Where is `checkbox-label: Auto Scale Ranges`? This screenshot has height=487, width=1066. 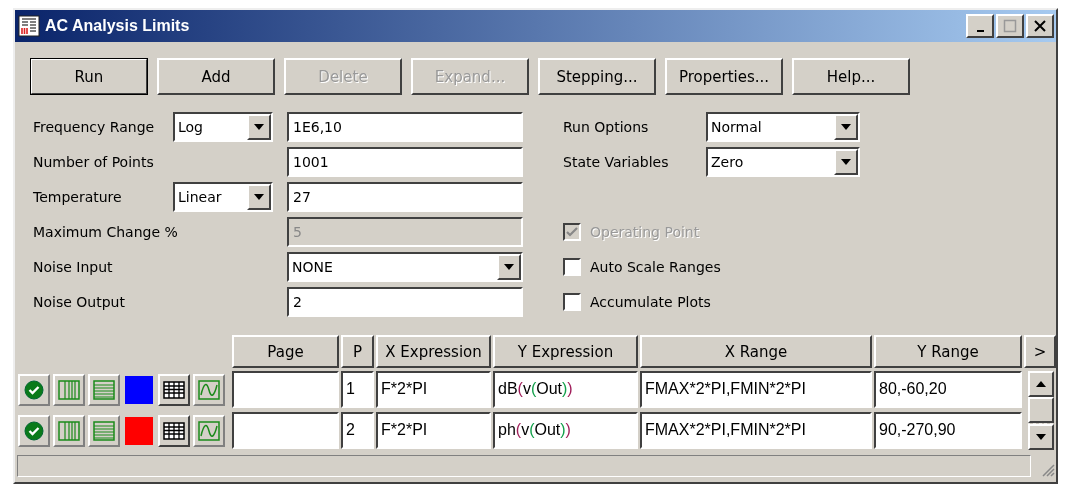
checkbox-label: Auto Scale Ranges is located at coordinates (655, 267).